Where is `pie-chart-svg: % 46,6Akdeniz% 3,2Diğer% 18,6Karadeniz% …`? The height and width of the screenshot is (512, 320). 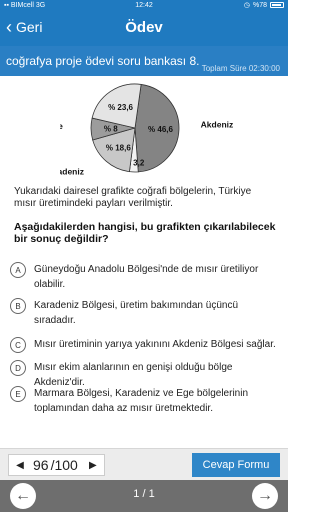 pie-chart-svg: % 46,6Akdeniz% 3,2Diğer% 18,6Karadeniz% … is located at coordinates (138, 129).